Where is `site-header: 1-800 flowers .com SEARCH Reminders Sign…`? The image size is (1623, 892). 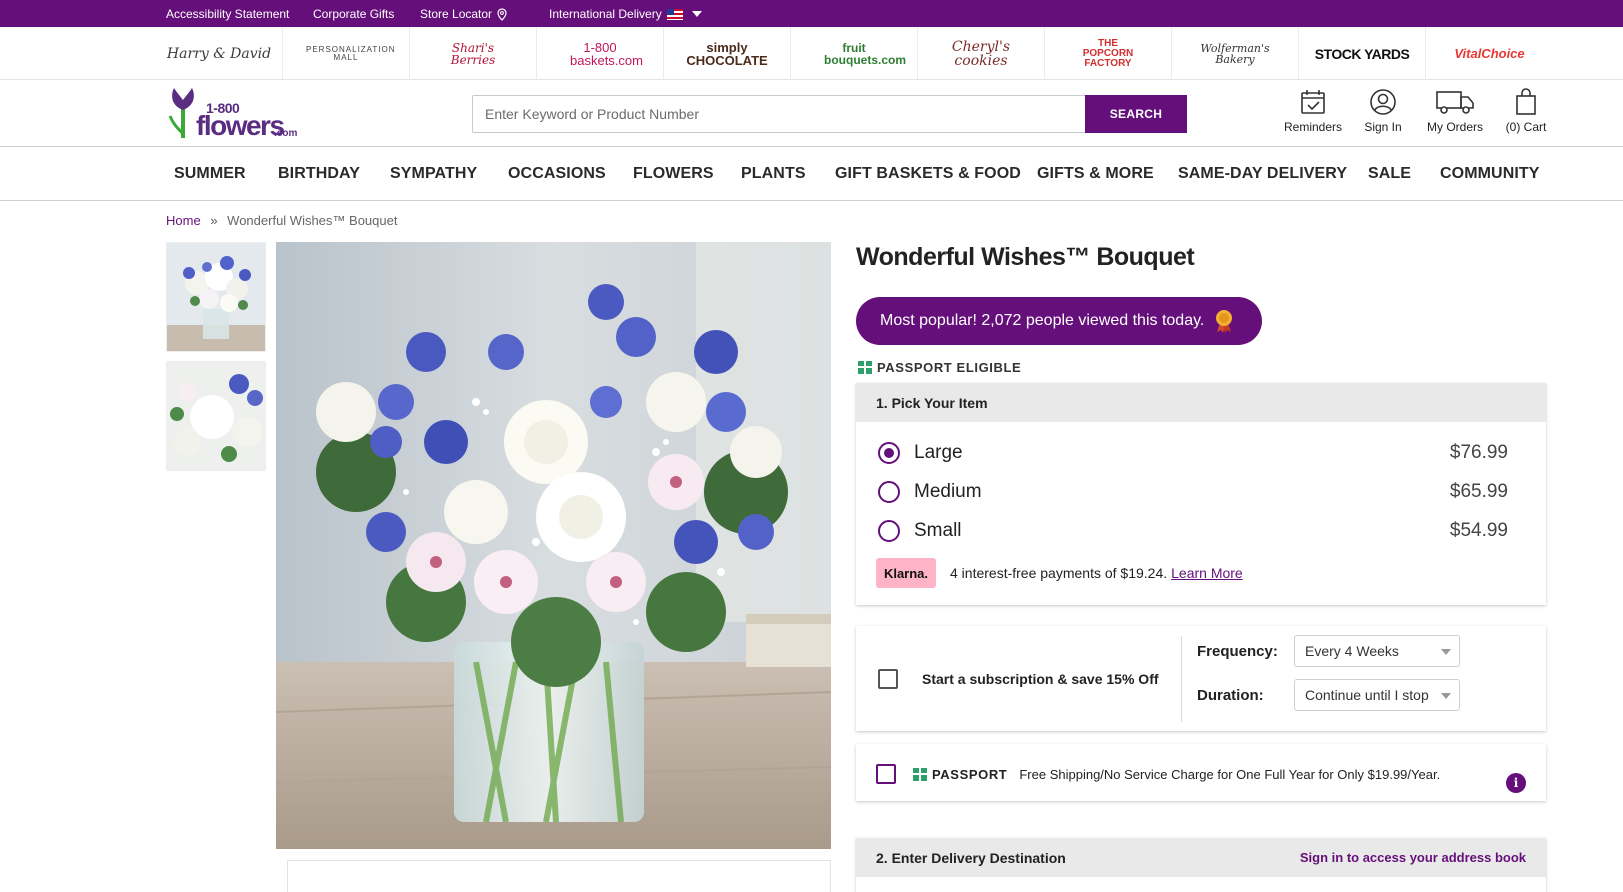 site-header: 1-800 flowers .com SEARCH Reminders Sign… is located at coordinates (811, 113).